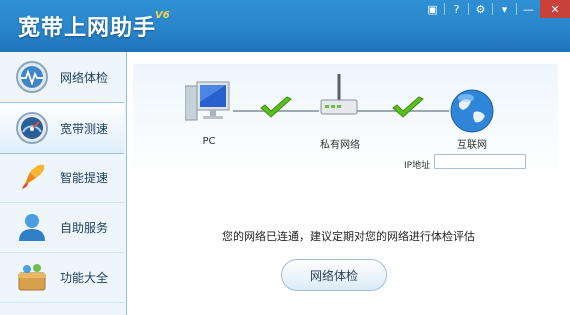  What do you see at coordinates (417, 166) in the screenshot?
I see `ip-address-label: IP地址` at bounding box center [417, 166].